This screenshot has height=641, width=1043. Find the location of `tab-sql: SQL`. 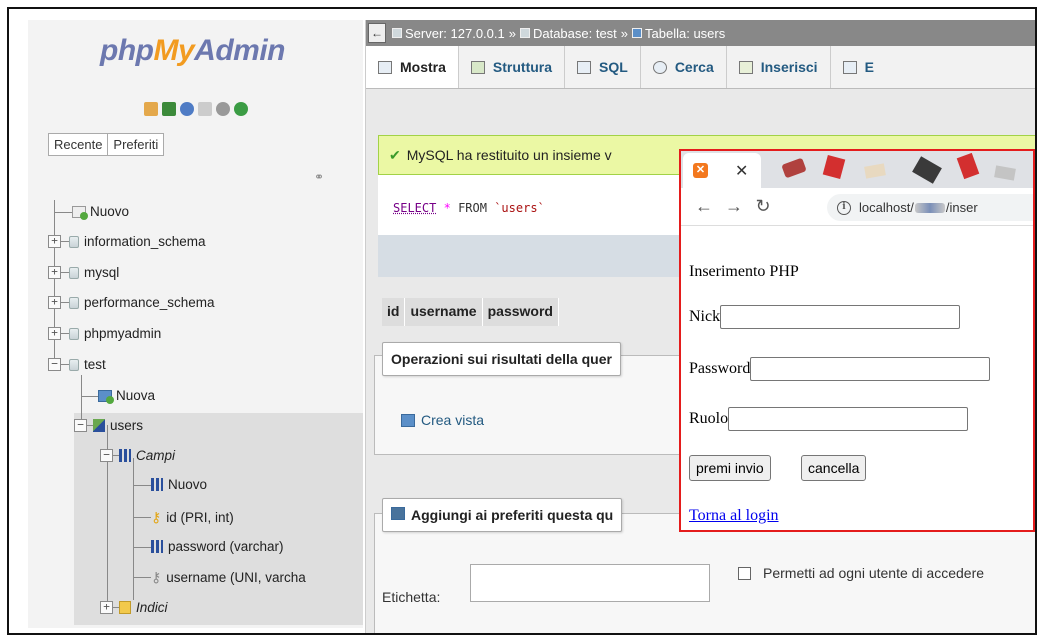

tab-sql: SQL is located at coordinates (603, 67).